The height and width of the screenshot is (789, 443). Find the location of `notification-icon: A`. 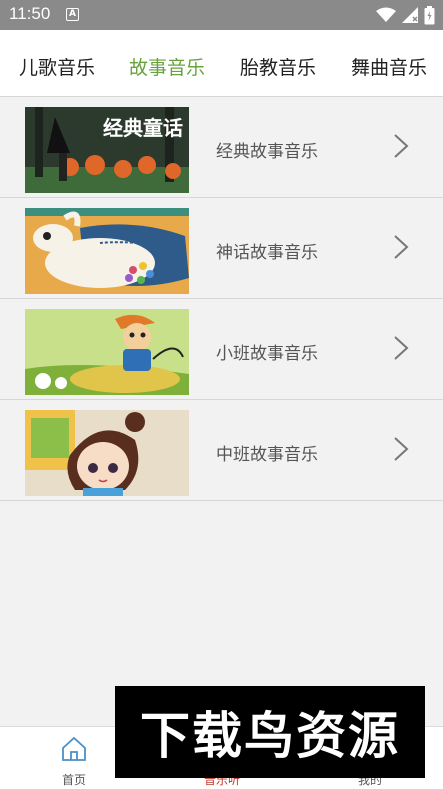

notification-icon: A is located at coordinates (72, 14).